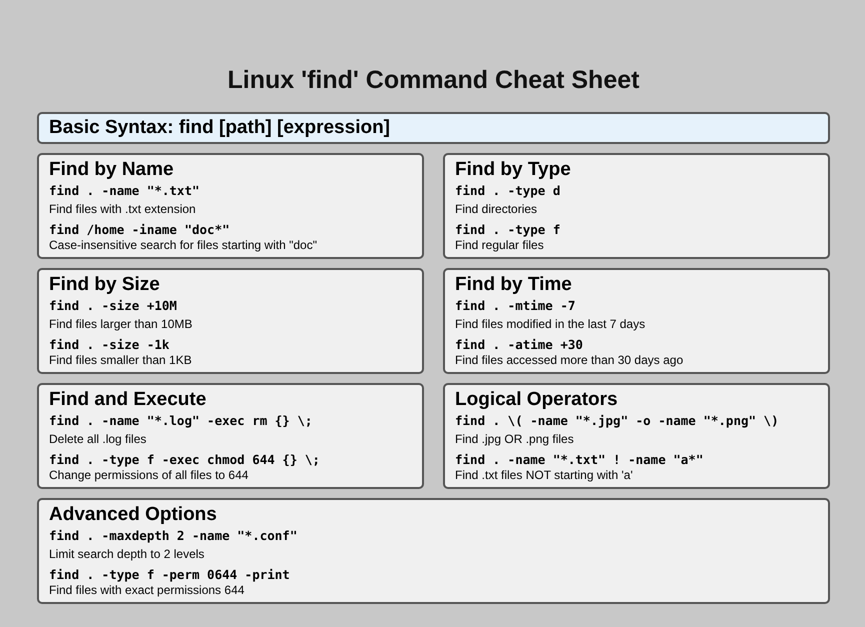 This screenshot has height=627, width=865. What do you see at coordinates (124, 190) in the screenshot?
I see `command-text: find . -name "*.txt"` at bounding box center [124, 190].